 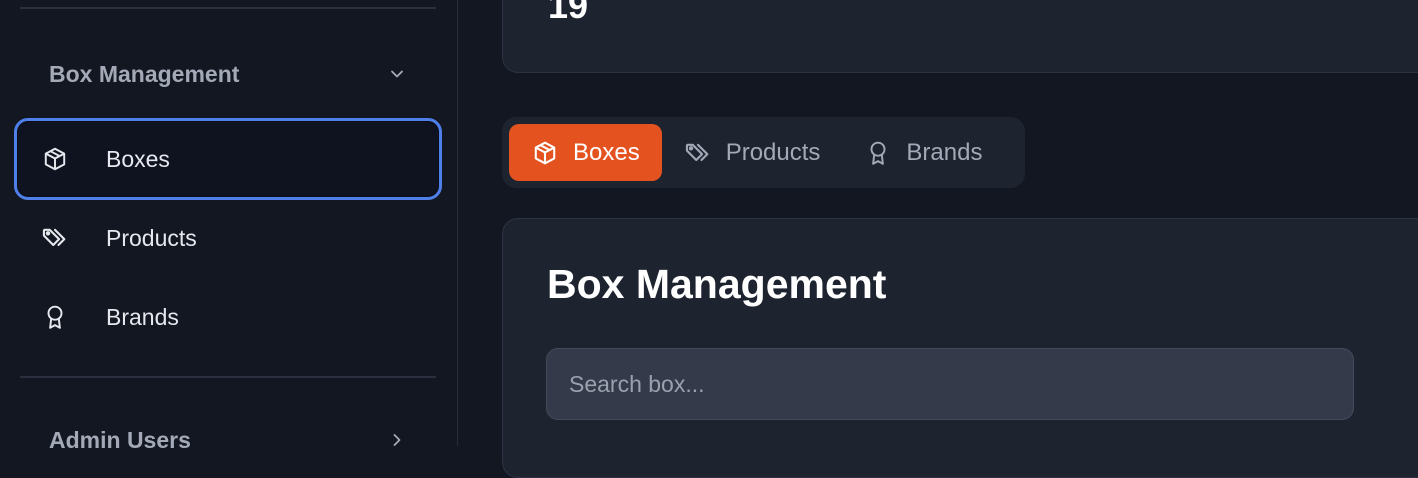 I want to click on sidebar-group-admin-users: Admin Users, so click(x=229, y=440).